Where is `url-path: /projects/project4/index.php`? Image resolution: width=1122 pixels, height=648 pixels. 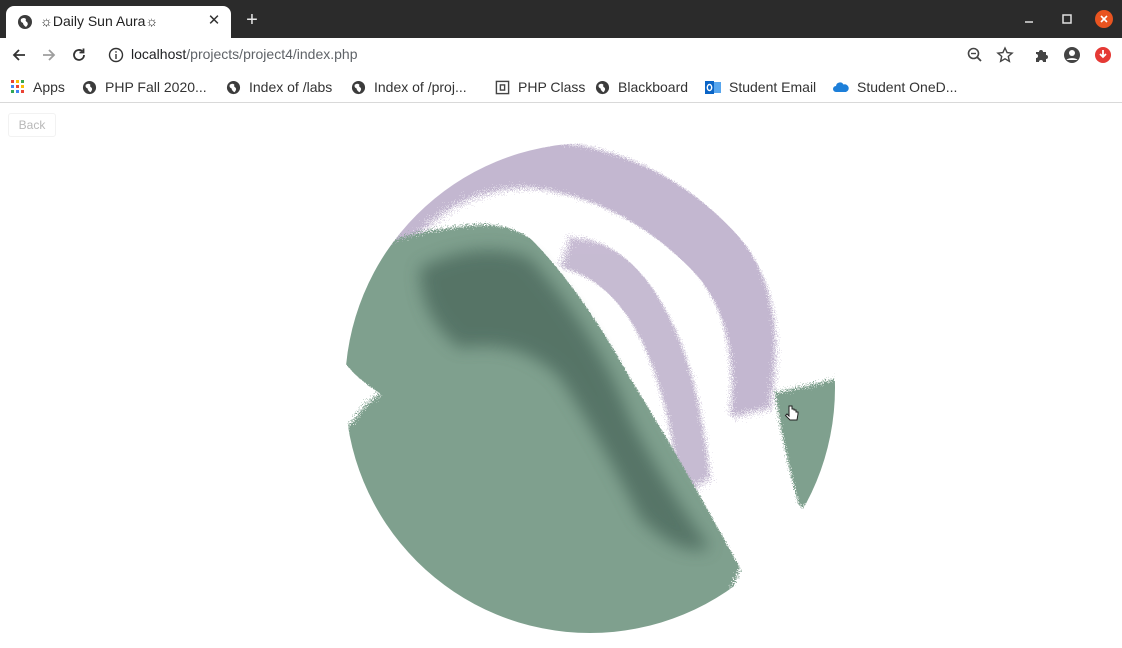
url-path: /projects/project4/index.php is located at coordinates (272, 54).